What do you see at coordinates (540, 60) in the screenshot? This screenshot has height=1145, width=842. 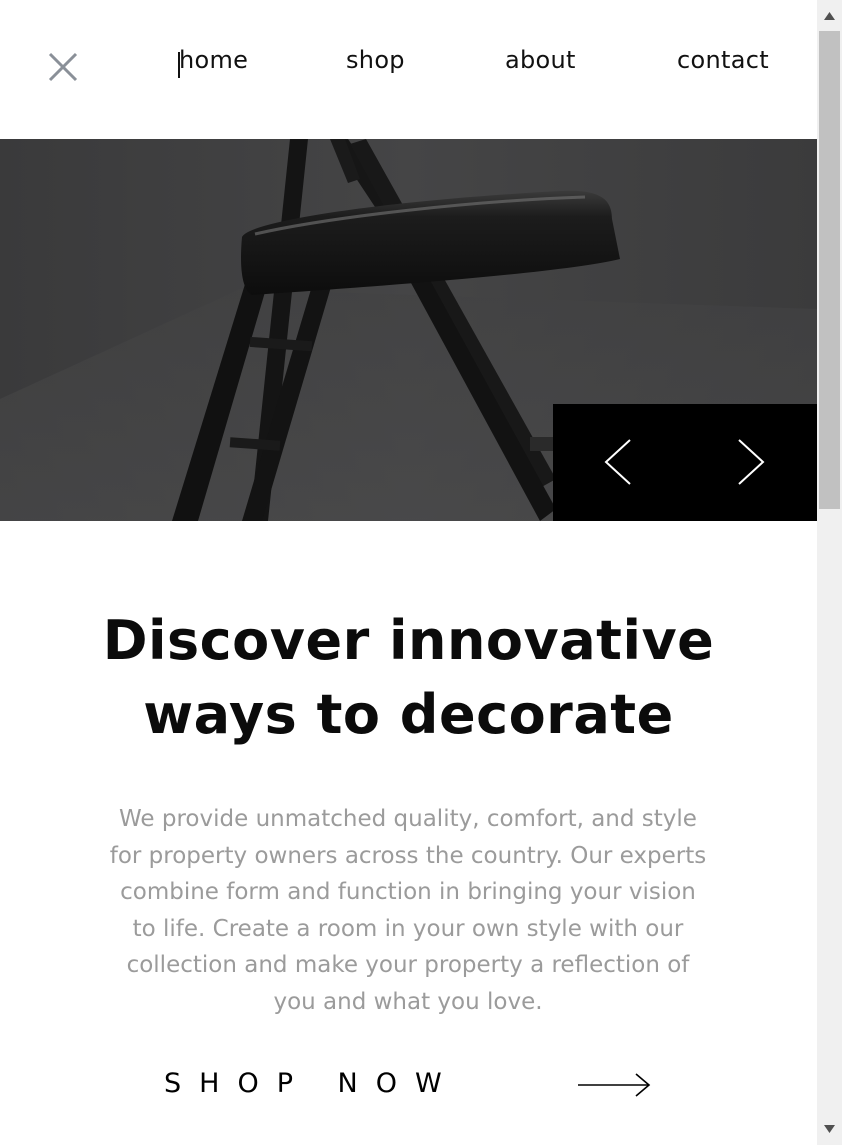 I see `nav-about-link: about` at bounding box center [540, 60].